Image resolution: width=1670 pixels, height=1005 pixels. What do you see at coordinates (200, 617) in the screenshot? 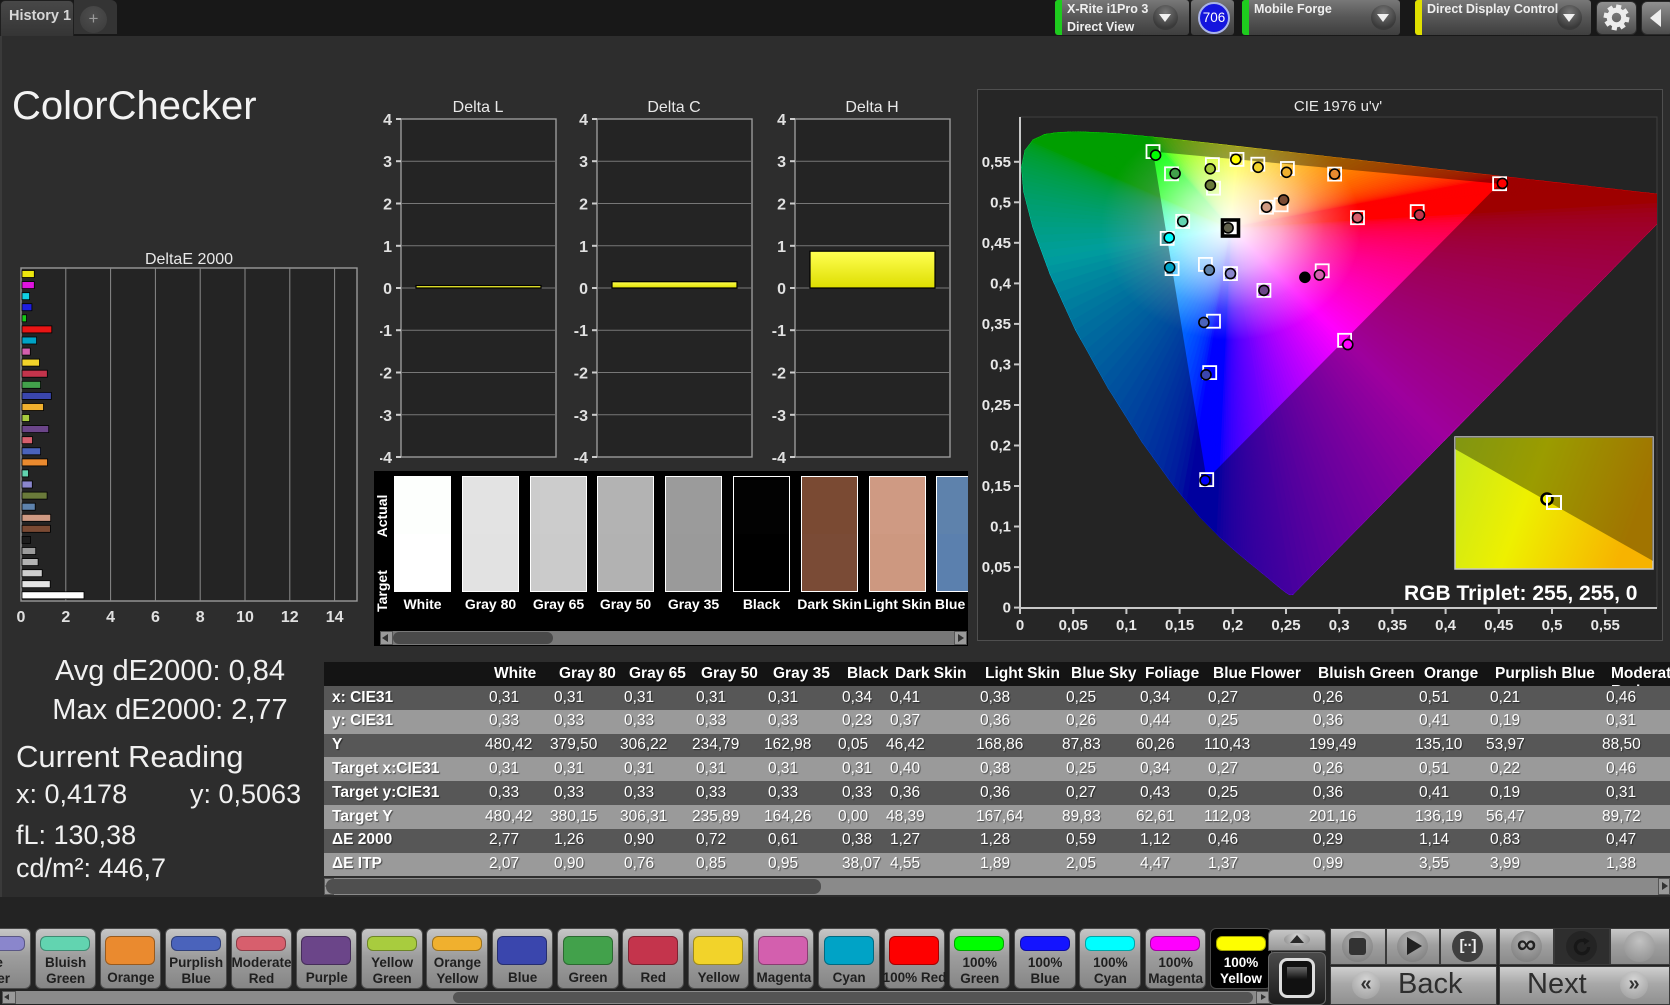
I see `svg-text: 8` at bounding box center [200, 617].